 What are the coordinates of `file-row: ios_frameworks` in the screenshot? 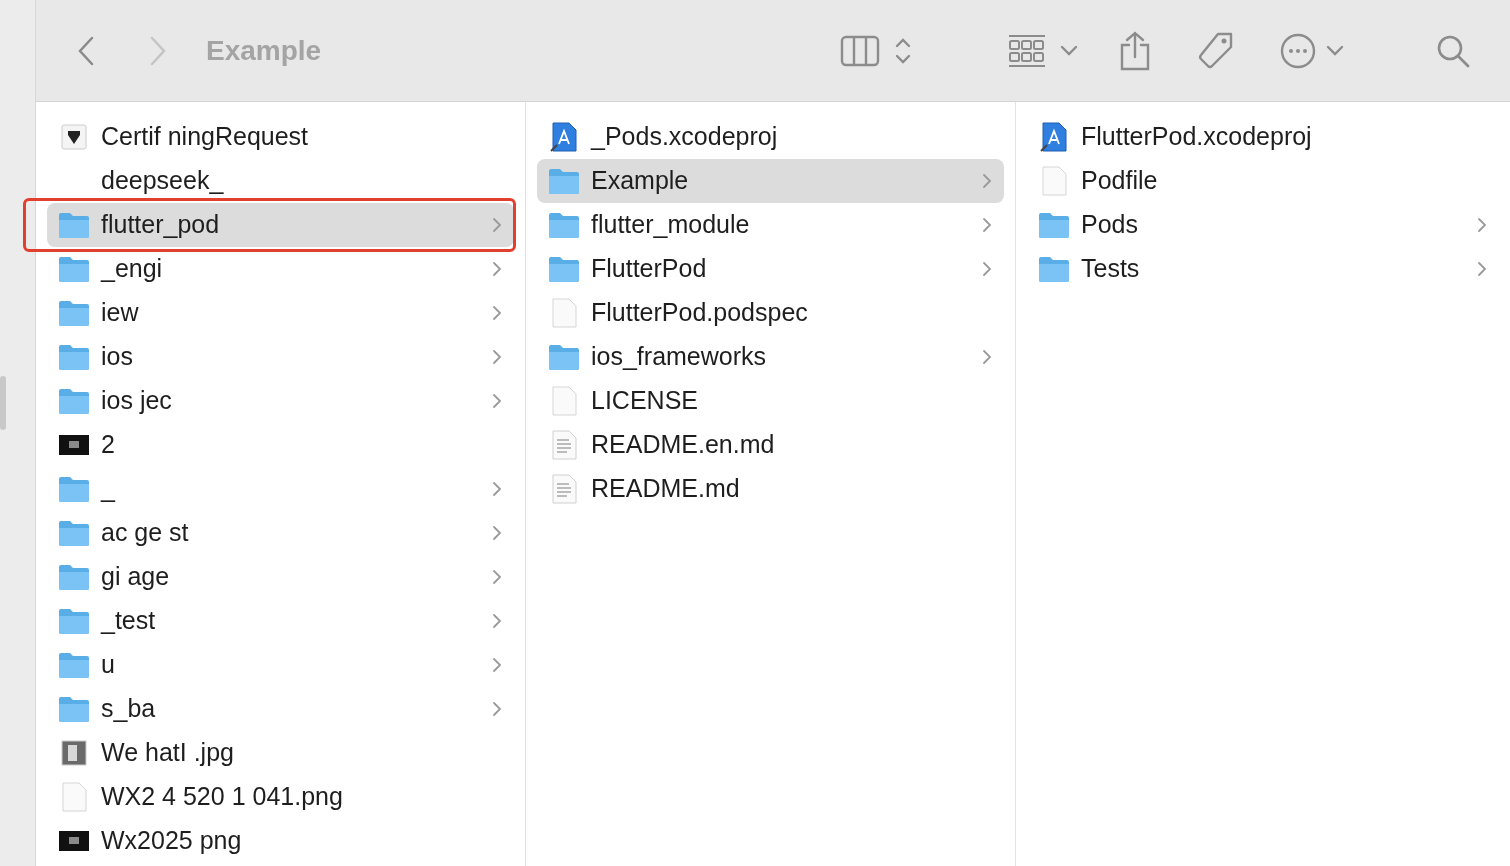 It's located at (770, 357).